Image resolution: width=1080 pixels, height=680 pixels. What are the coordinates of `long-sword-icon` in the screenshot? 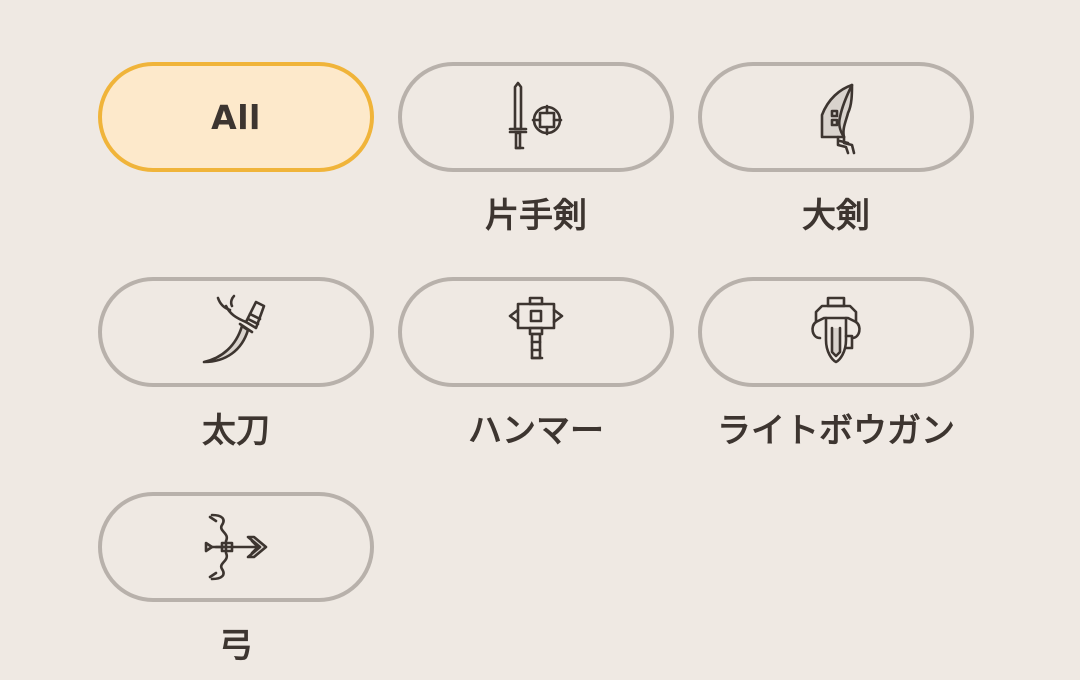 It's located at (234, 329).